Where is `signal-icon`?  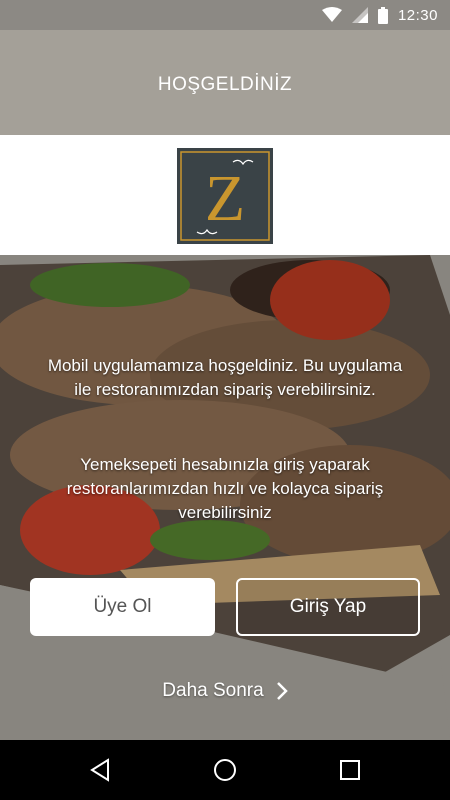 signal-icon is located at coordinates (359, 15).